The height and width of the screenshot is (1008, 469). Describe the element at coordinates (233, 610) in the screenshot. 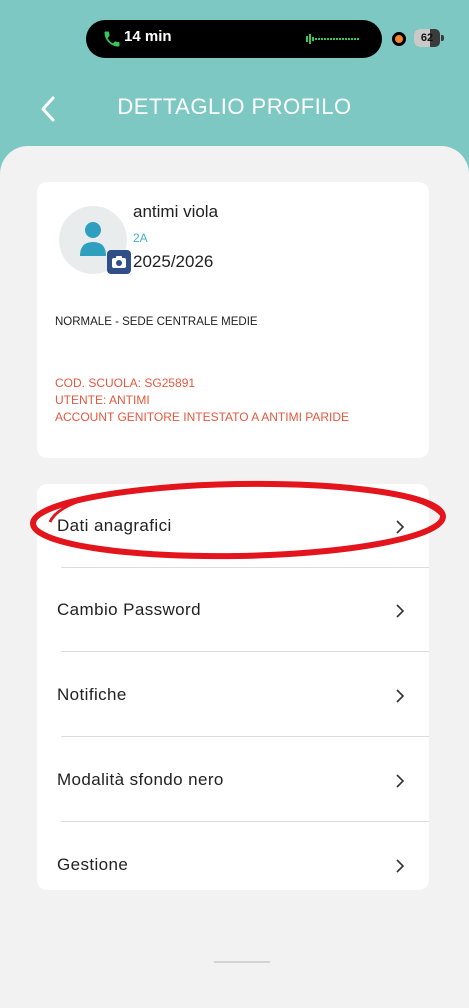

I see `menu-item-cambio-password: Cambio Password` at that location.